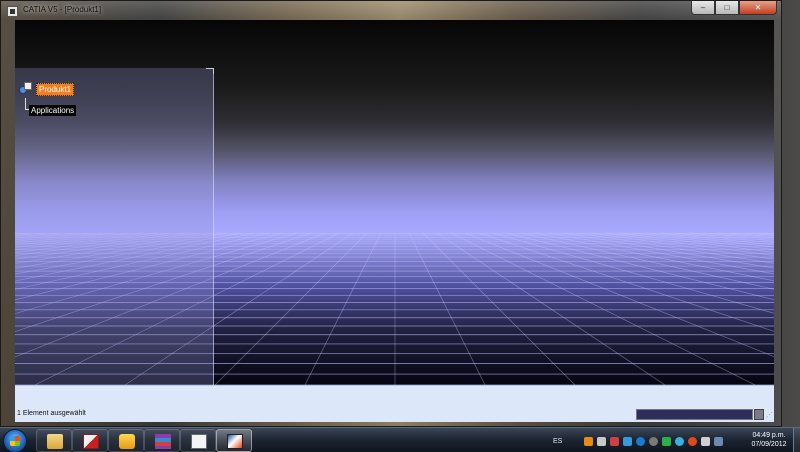 The width and height of the screenshot is (800, 452). Describe the element at coordinates (769, 415) in the screenshot. I see `resize-grip-icon: ⋰` at that location.